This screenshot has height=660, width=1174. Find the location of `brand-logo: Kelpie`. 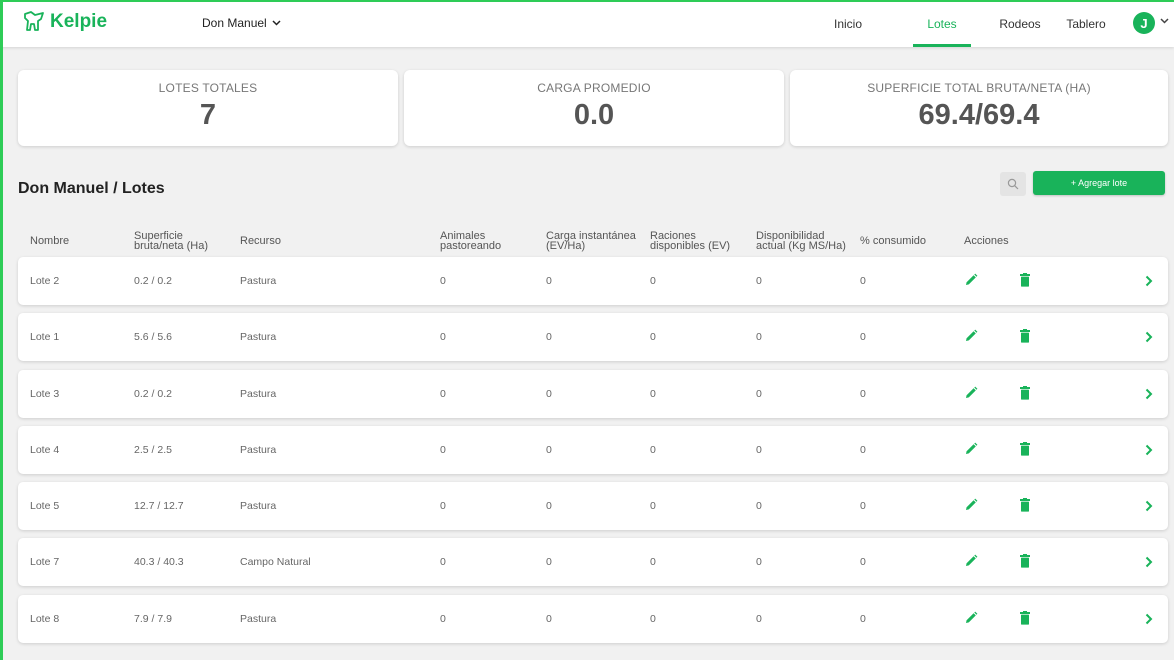

brand-logo: Kelpie is located at coordinates (64, 22).